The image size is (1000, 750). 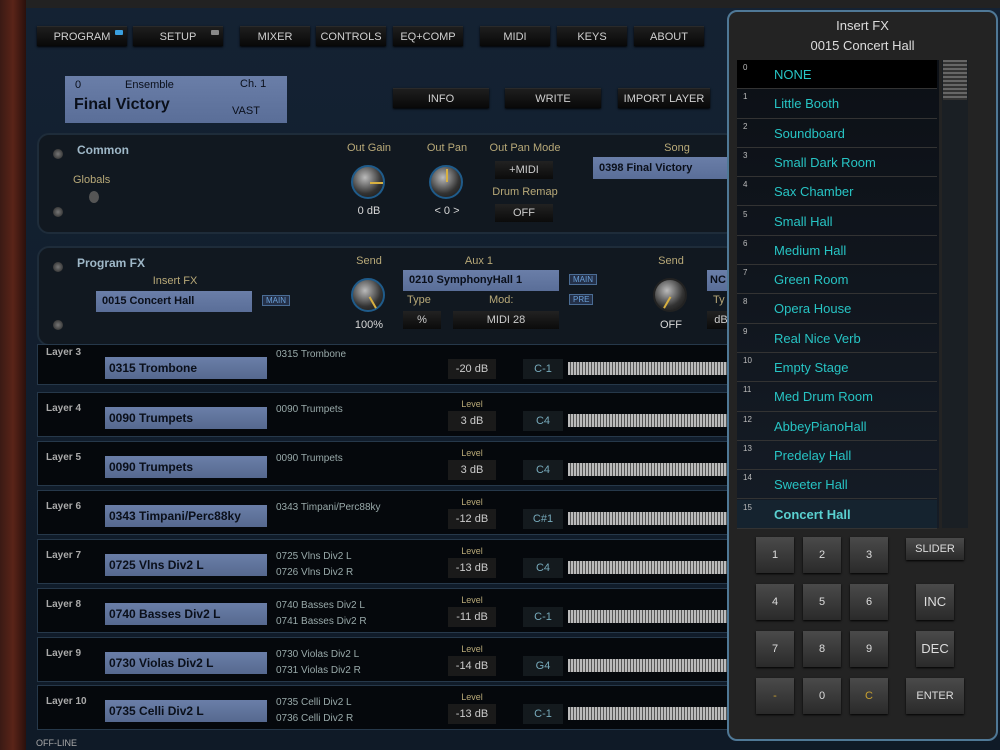 I want to click on tab-mixer: MIXER, so click(x=275, y=36).